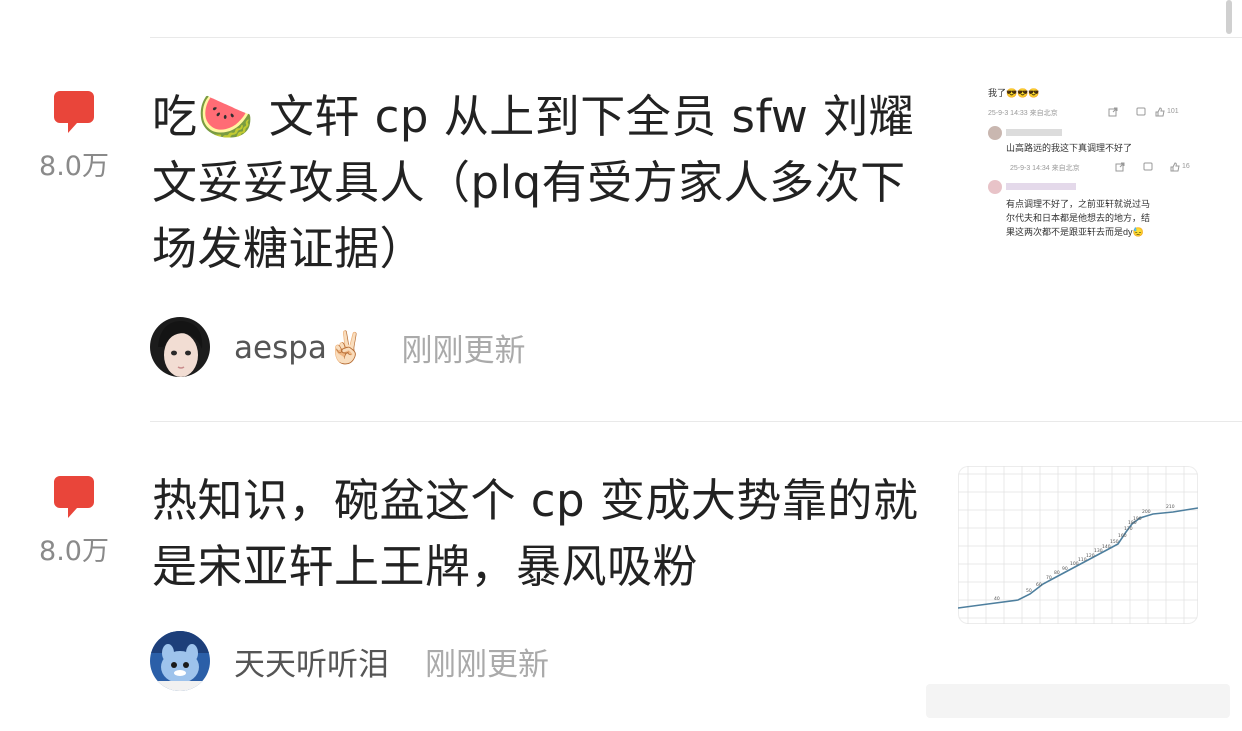 The height and width of the screenshot is (731, 1242). I want to click on thumb-point-label: 50, so click(1029, 591).